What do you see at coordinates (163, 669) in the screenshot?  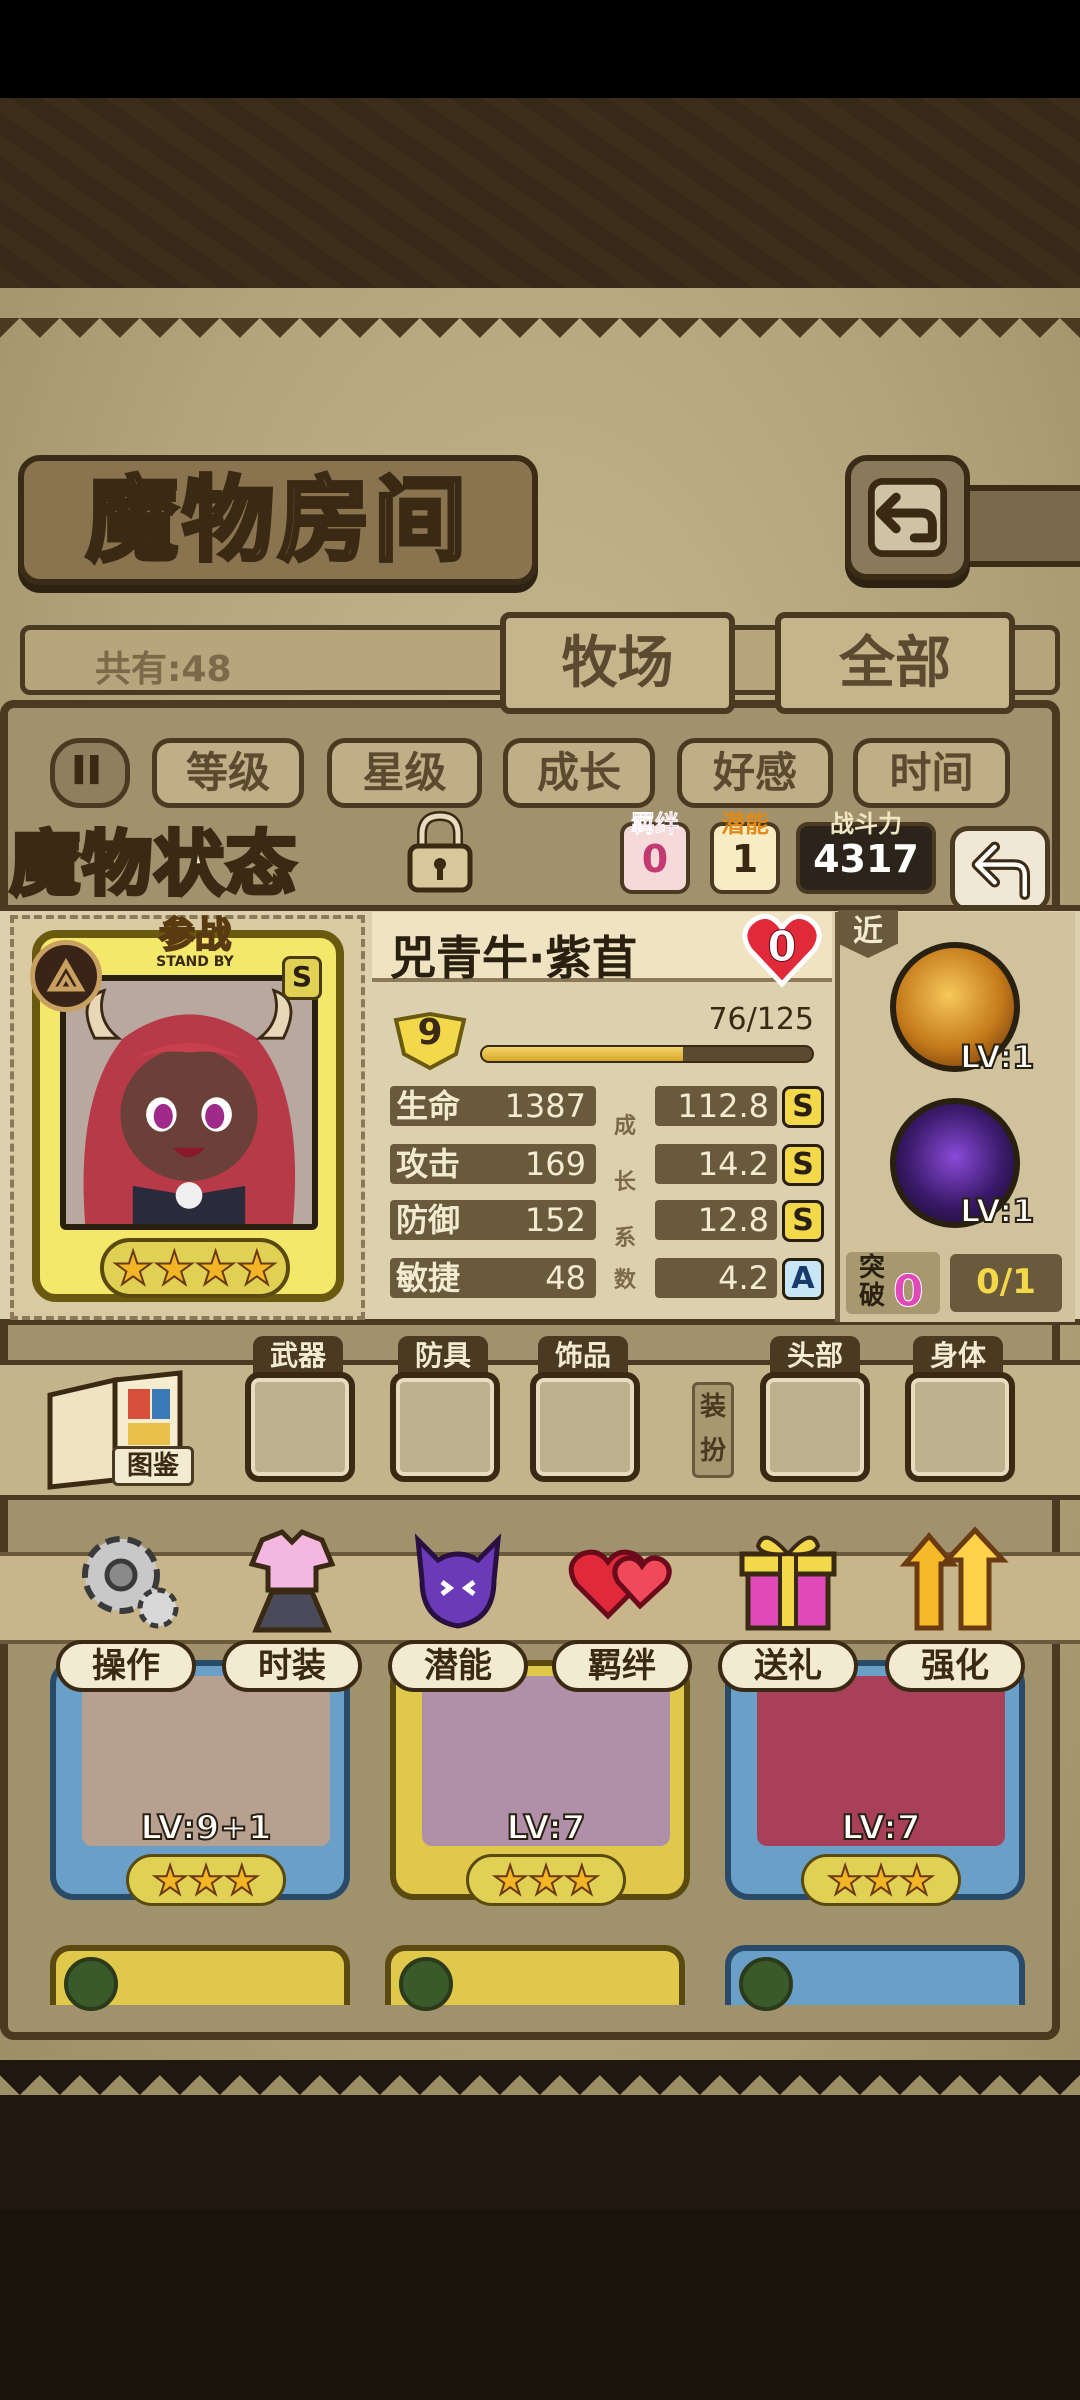 I see `monster-count: 共有:48` at bounding box center [163, 669].